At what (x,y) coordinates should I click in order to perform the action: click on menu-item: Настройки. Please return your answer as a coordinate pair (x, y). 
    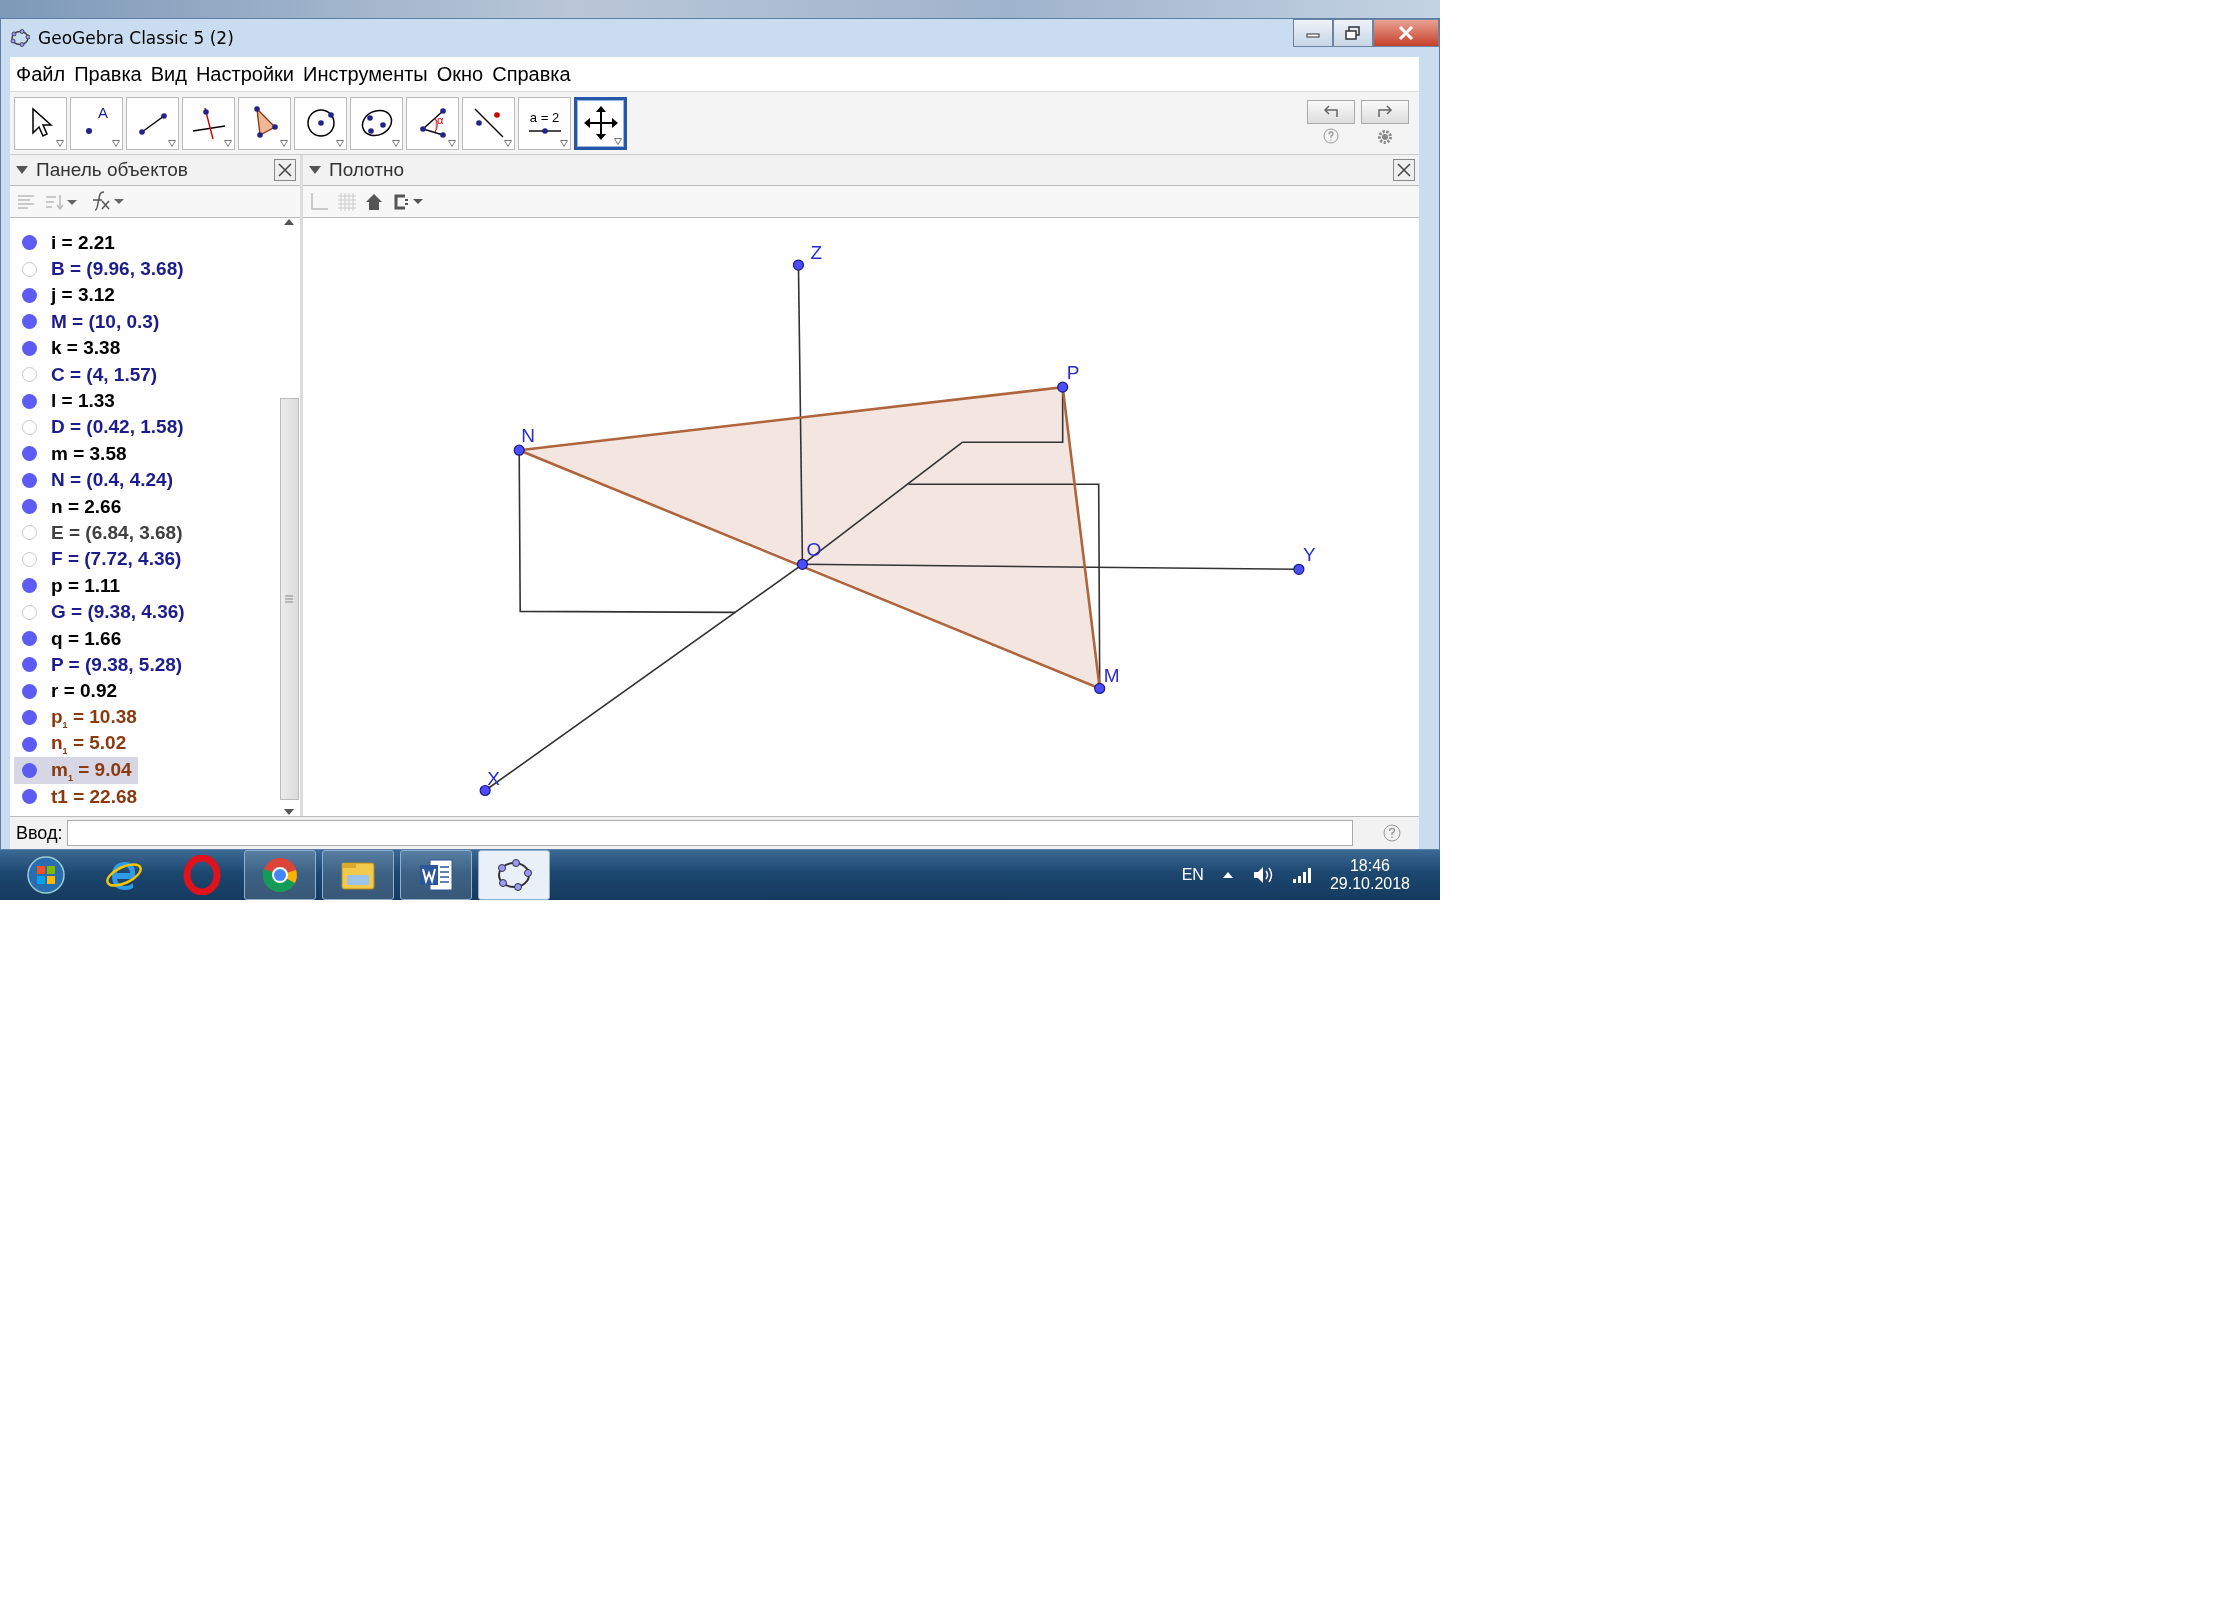
    Looking at the image, I should click on (244, 74).